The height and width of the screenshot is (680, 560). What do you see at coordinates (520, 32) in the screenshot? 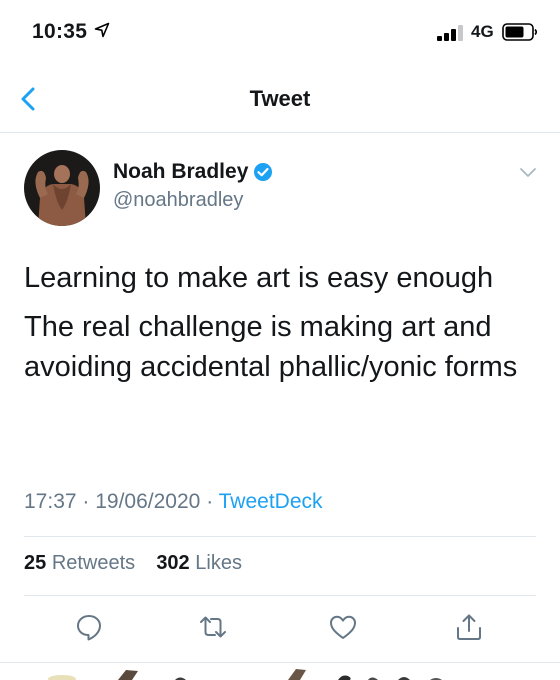
I see `battery-icon` at bounding box center [520, 32].